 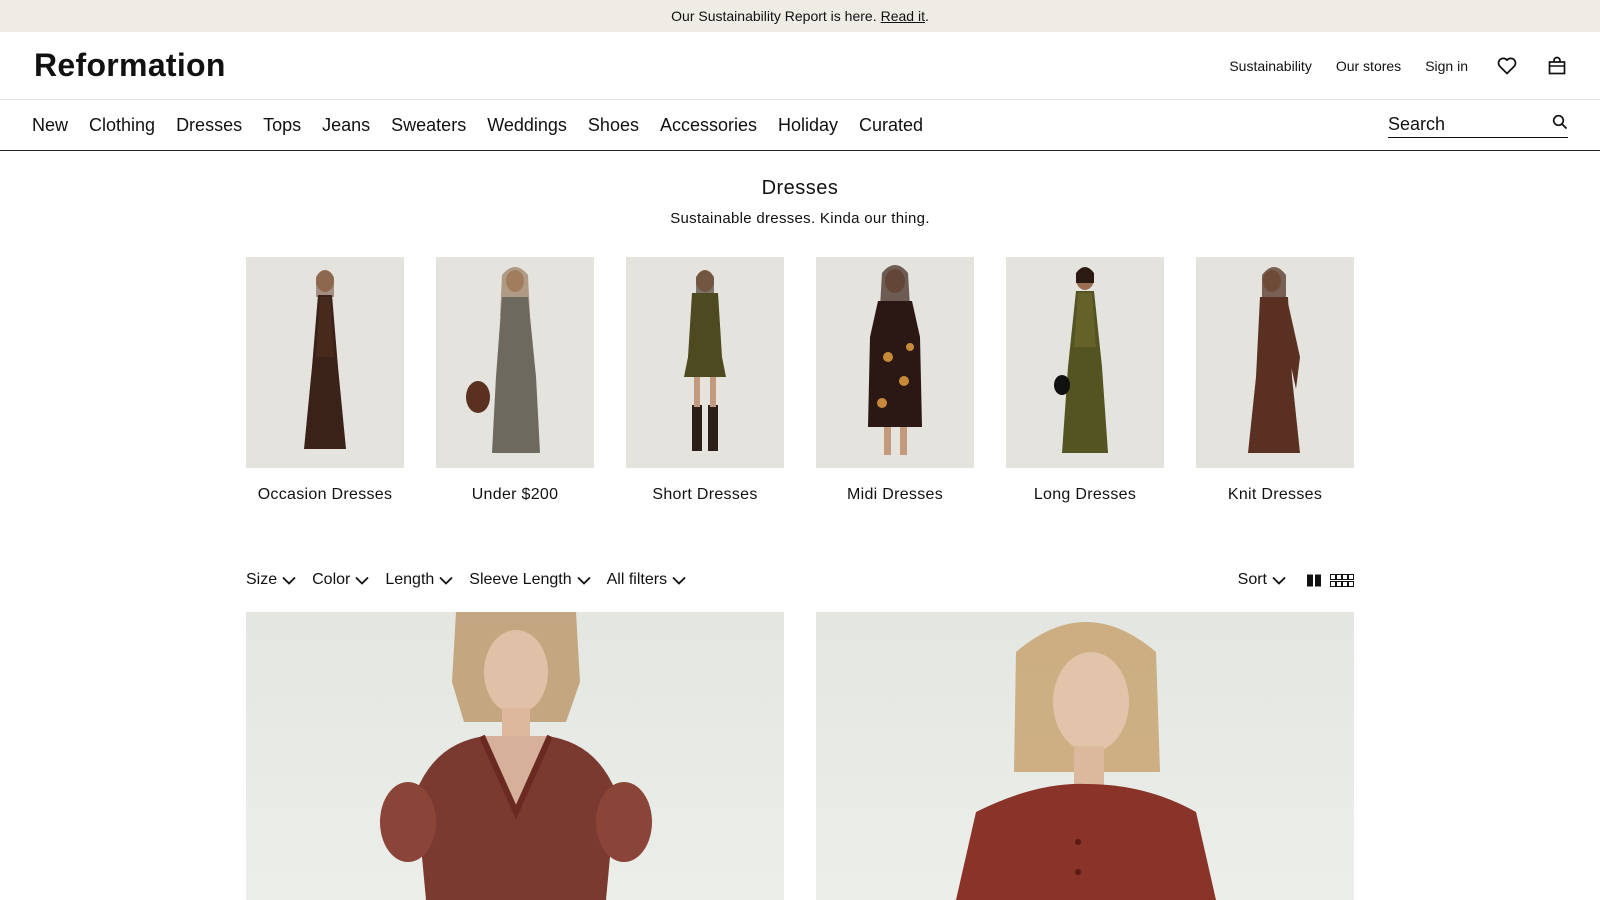 I want to click on category-label: Under $200, so click(x=515, y=494).